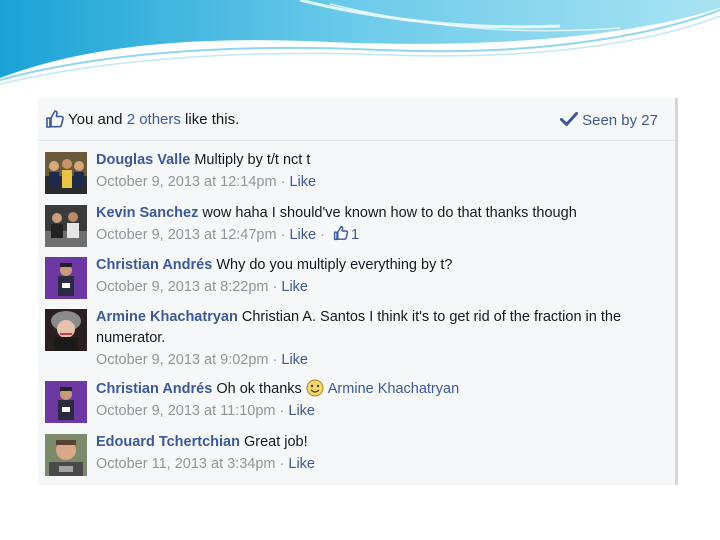  What do you see at coordinates (332, 265) in the screenshot?
I see `comment-text: Why do you multiply everything by t?` at bounding box center [332, 265].